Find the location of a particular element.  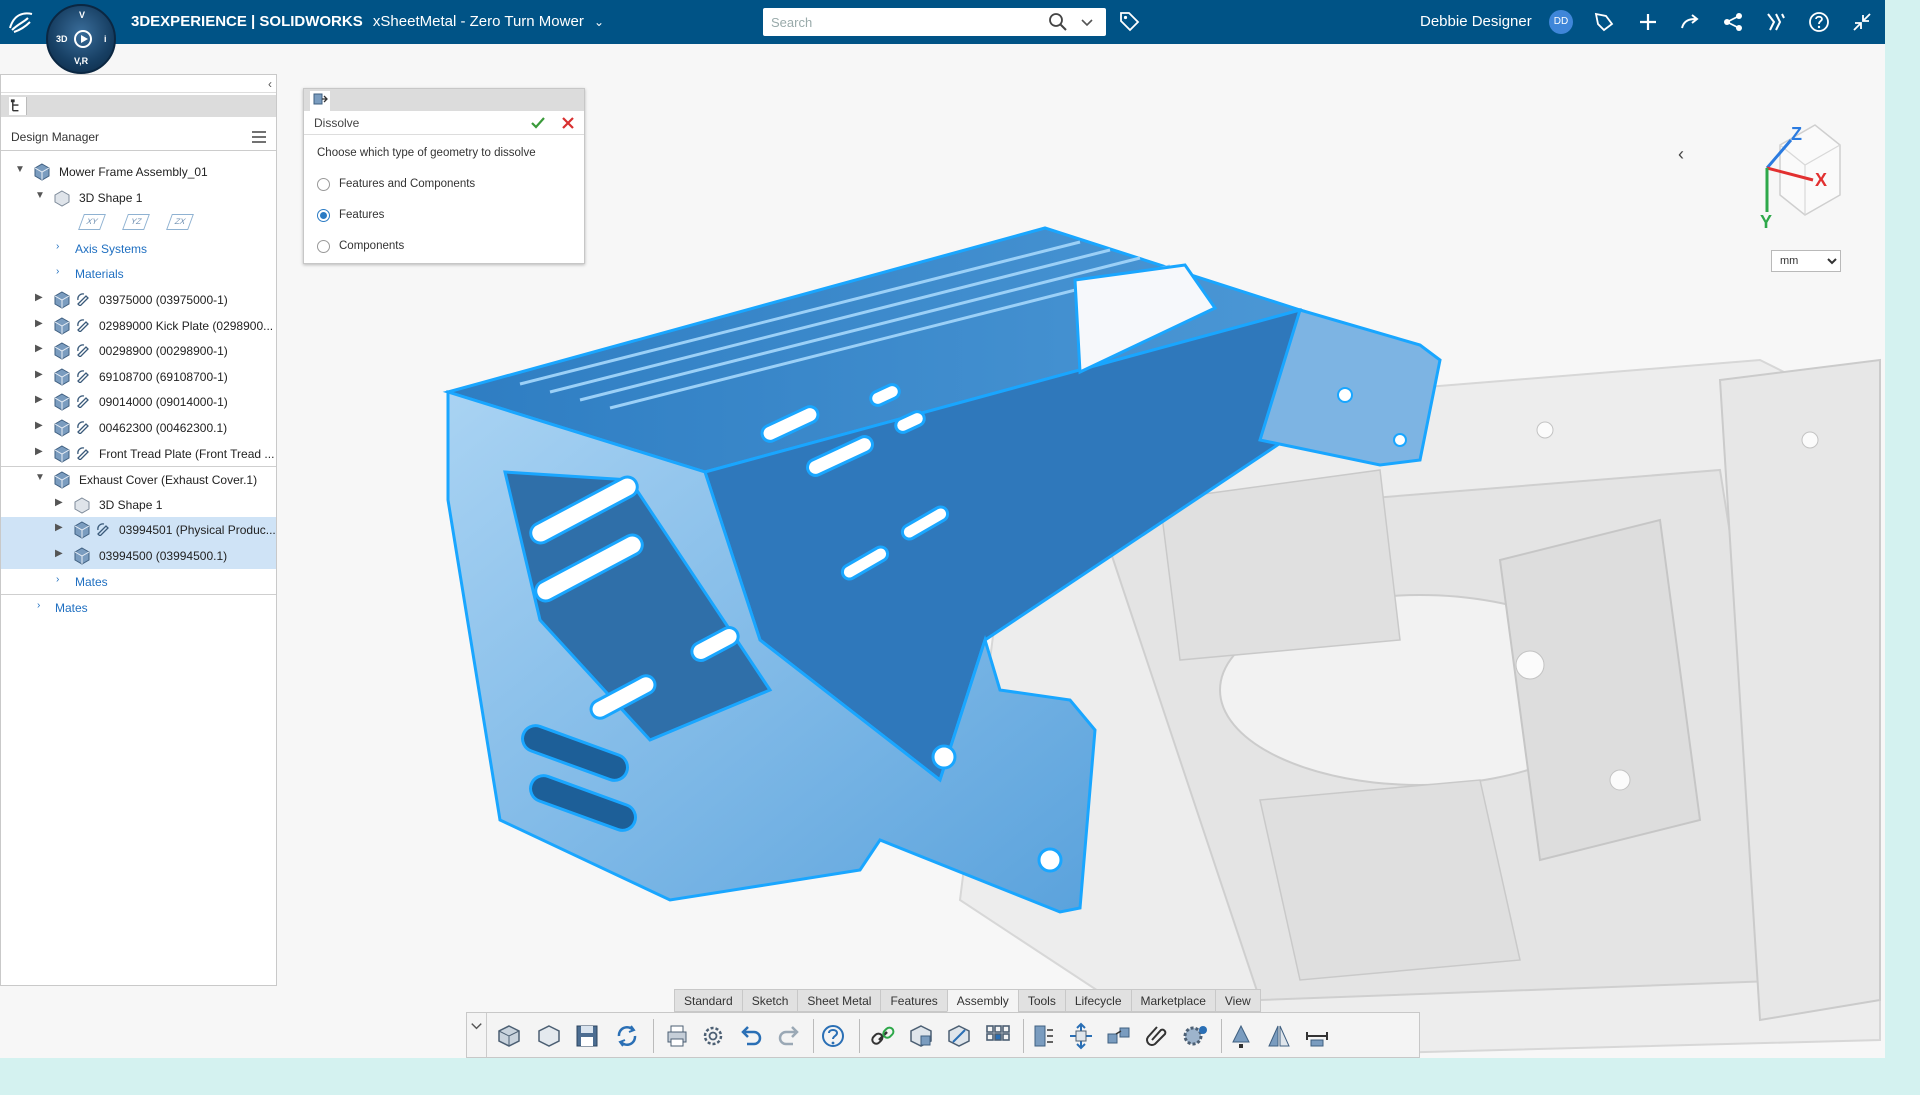

search-box is located at coordinates (934, 22).